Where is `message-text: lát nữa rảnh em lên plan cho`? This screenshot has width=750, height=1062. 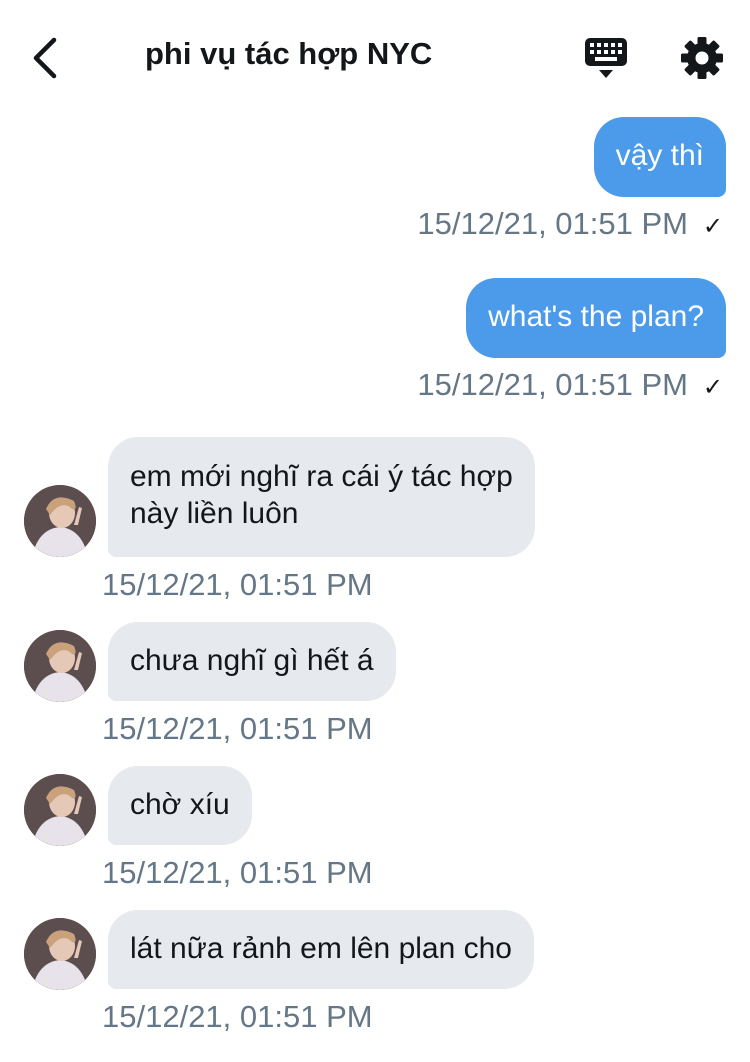
message-text: lát nữa rảnh em lên plan cho is located at coordinates (321, 948).